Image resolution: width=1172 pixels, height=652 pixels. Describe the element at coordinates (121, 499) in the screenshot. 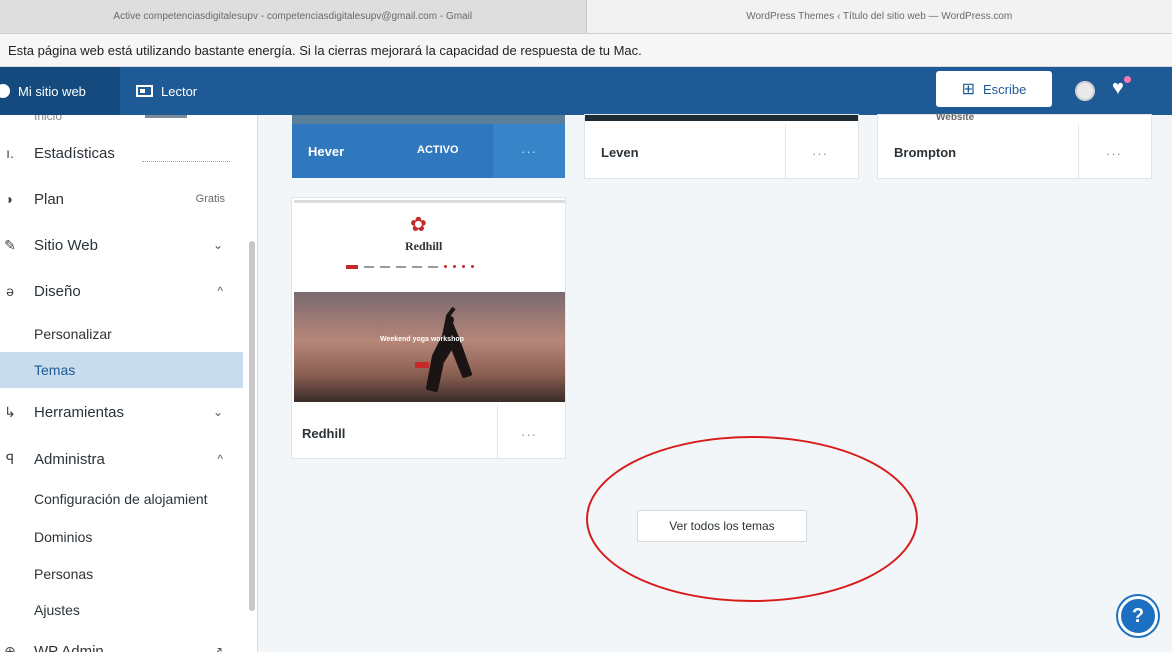

I see `sidebar-subitem-hosting: Configuración de alojamient` at that location.